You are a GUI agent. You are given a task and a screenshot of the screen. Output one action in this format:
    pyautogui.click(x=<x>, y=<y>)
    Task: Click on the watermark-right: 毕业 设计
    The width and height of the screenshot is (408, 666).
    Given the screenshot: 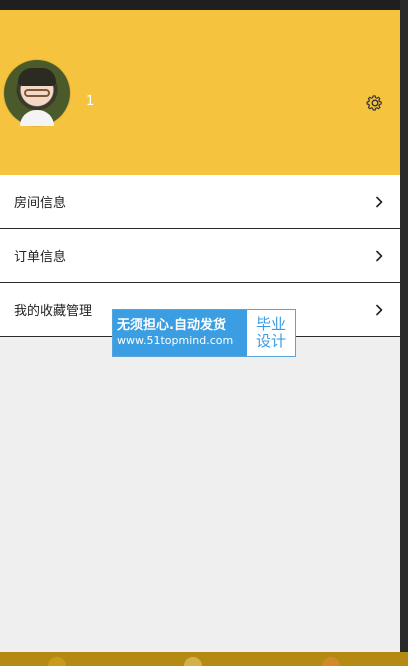 What is the action you would take?
    pyautogui.click(x=271, y=333)
    